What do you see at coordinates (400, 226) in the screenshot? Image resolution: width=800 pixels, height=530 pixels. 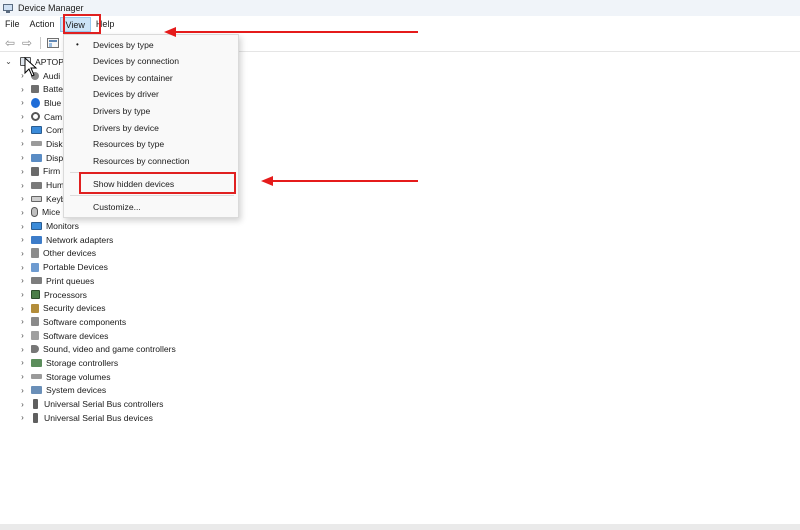 I see `tree-item-monitors: › Monitors` at bounding box center [400, 226].